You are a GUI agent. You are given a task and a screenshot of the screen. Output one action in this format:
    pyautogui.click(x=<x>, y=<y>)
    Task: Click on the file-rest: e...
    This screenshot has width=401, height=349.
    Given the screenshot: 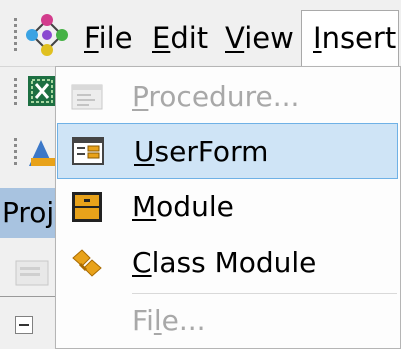 What is the action you would take?
    pyautogui.click(x=183, y=320)
    